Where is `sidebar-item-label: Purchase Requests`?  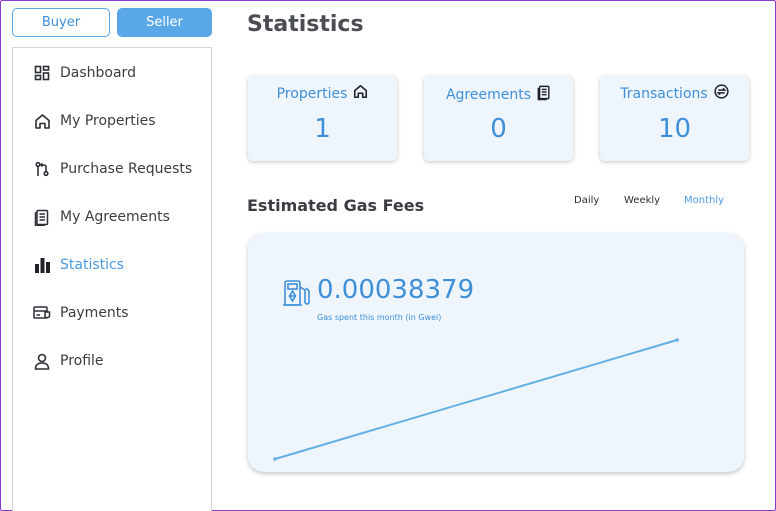
sidebar-item-label: Purchase Requests is located at coordinates (126, 169).